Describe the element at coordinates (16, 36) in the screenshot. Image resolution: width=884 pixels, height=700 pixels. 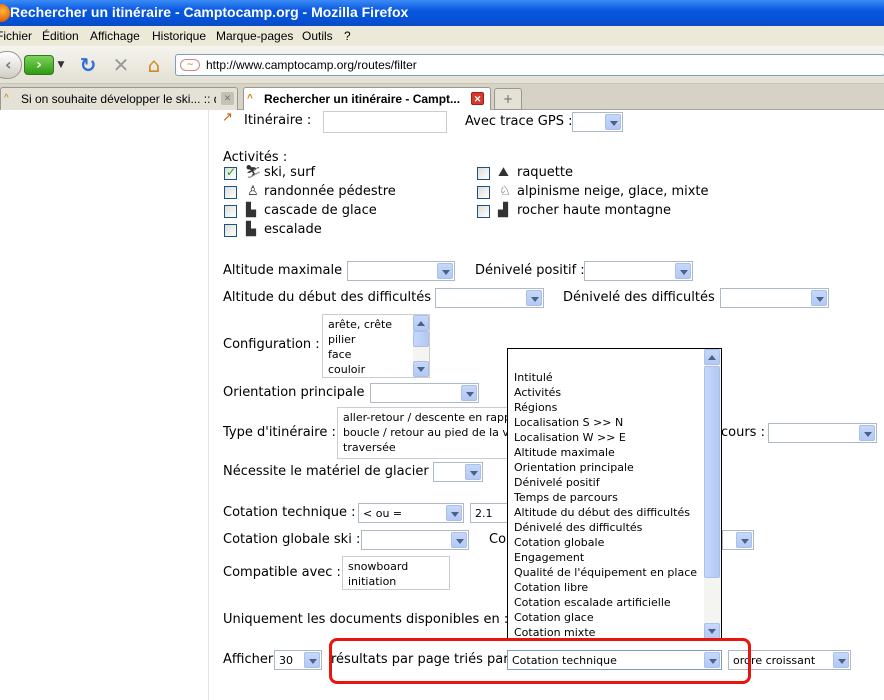
I see `menu-fichier: Fichier` at that location.